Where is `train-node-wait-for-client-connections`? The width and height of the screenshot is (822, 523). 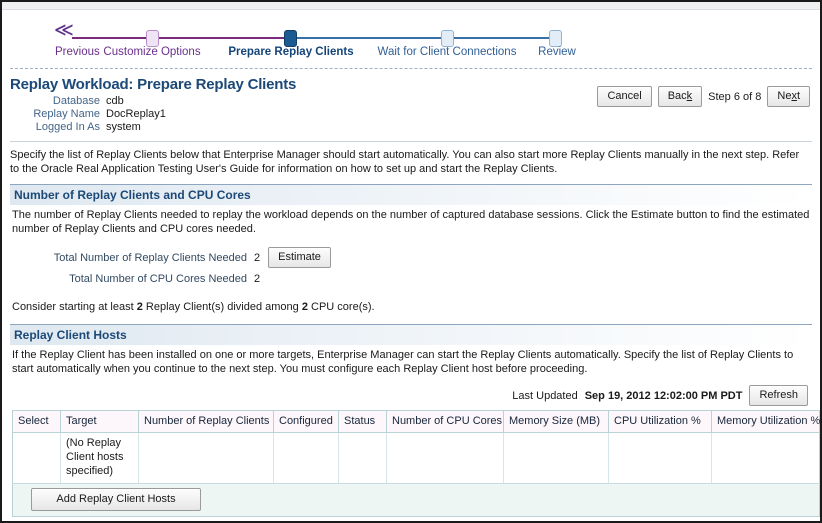 train-node-wait-for-client-connections is located at coordinates (447, 38).